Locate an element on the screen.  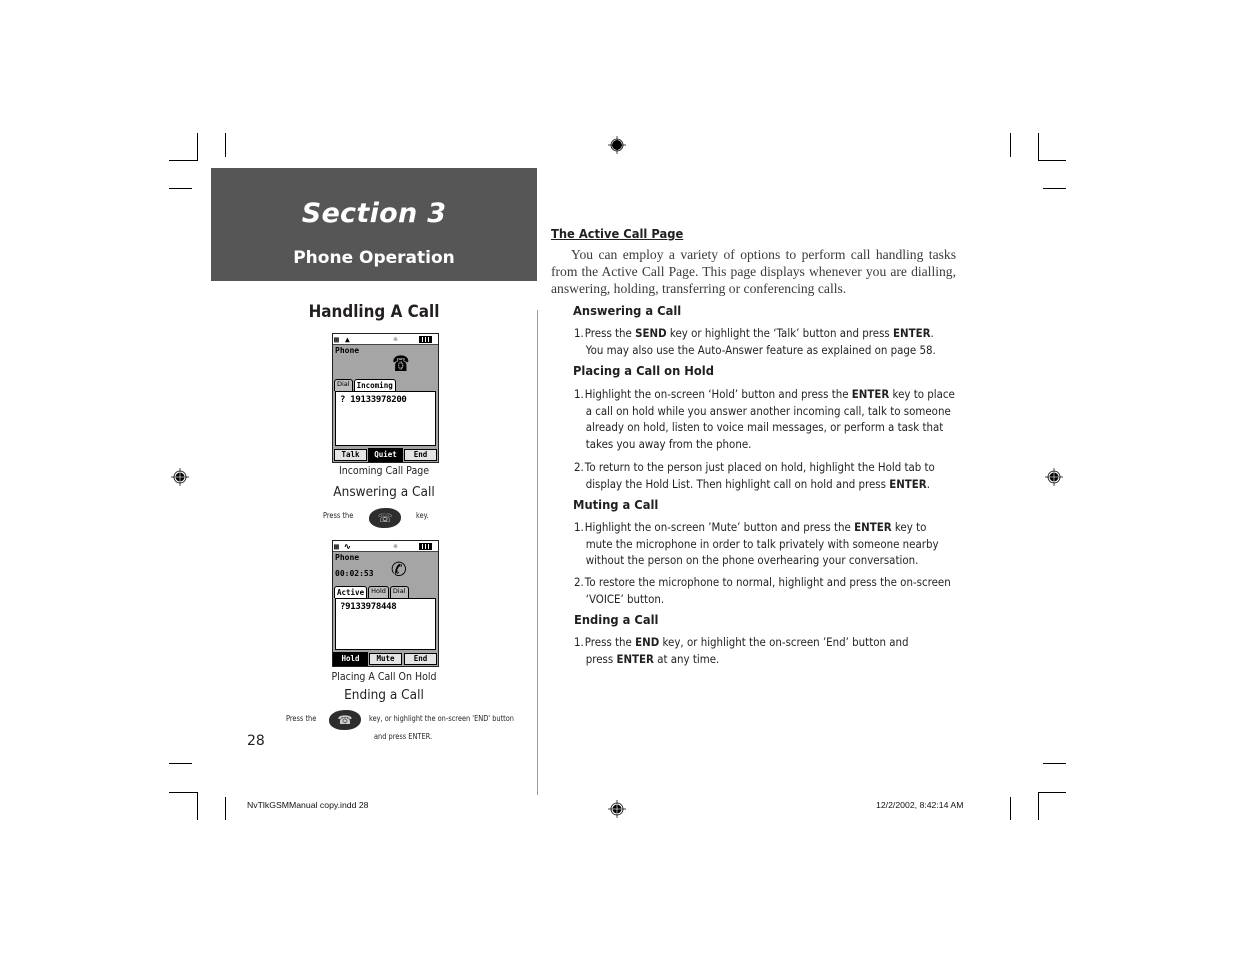
caller-number: ?9133978448 is located at coordinates (368, 607).